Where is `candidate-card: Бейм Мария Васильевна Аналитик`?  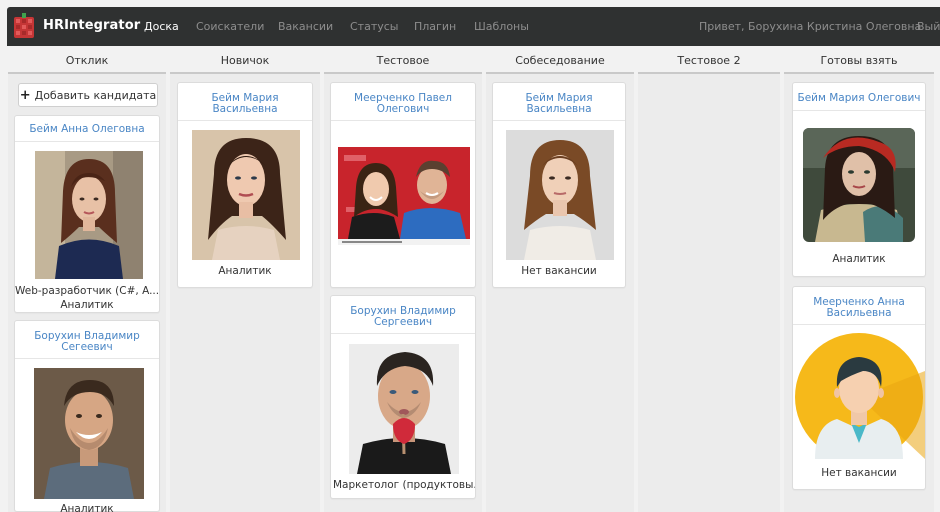
candidate-card: Бейм Мария Васильевна Аналитик is located at coordinates (245, 185).